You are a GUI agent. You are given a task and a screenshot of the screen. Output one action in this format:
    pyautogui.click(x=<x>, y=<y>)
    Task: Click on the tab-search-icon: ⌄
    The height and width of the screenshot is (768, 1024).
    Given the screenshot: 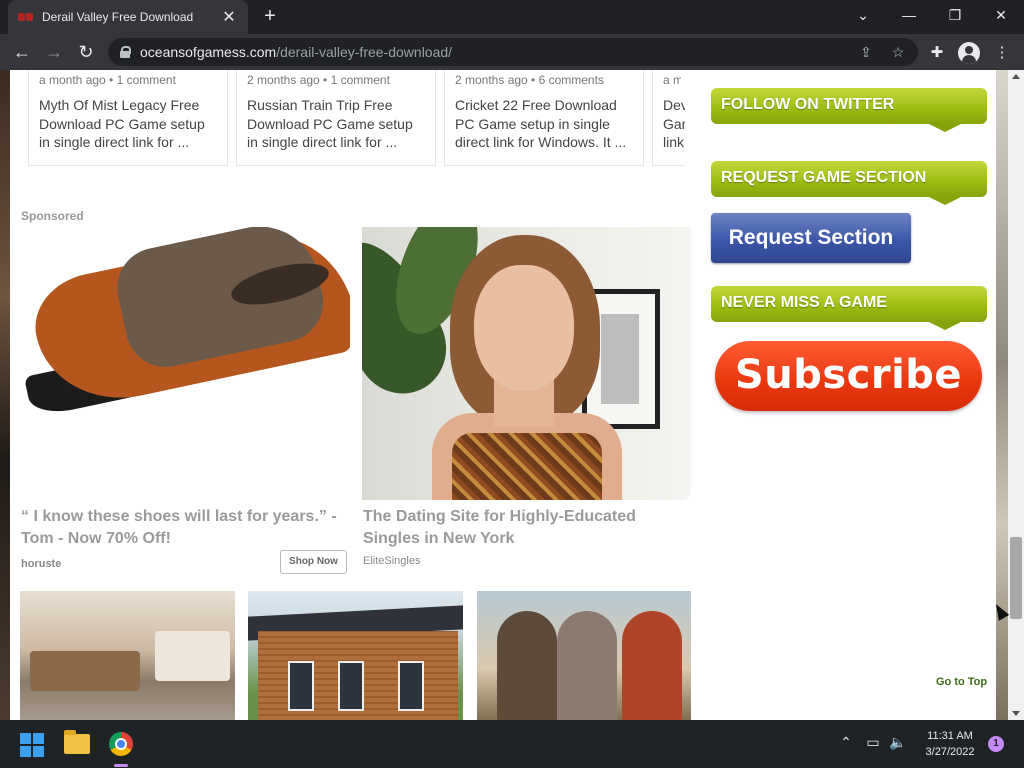 What is the action you would take?
    pyautogui.click(x=863, y=16)
    